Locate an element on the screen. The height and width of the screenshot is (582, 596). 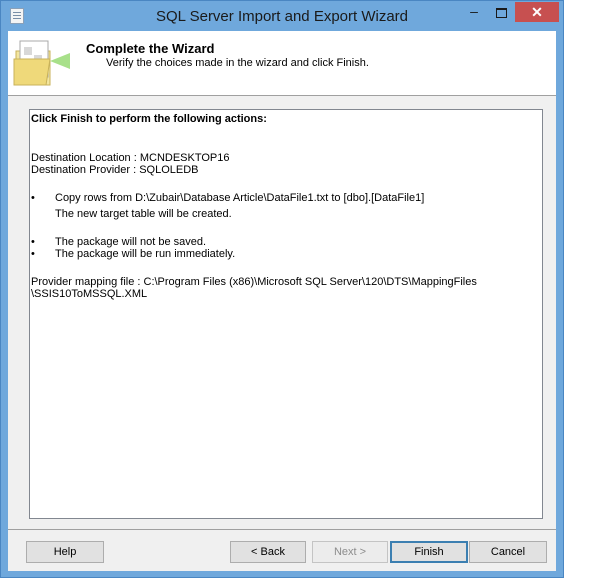
footer-separator is located at coordinates (282, 529).